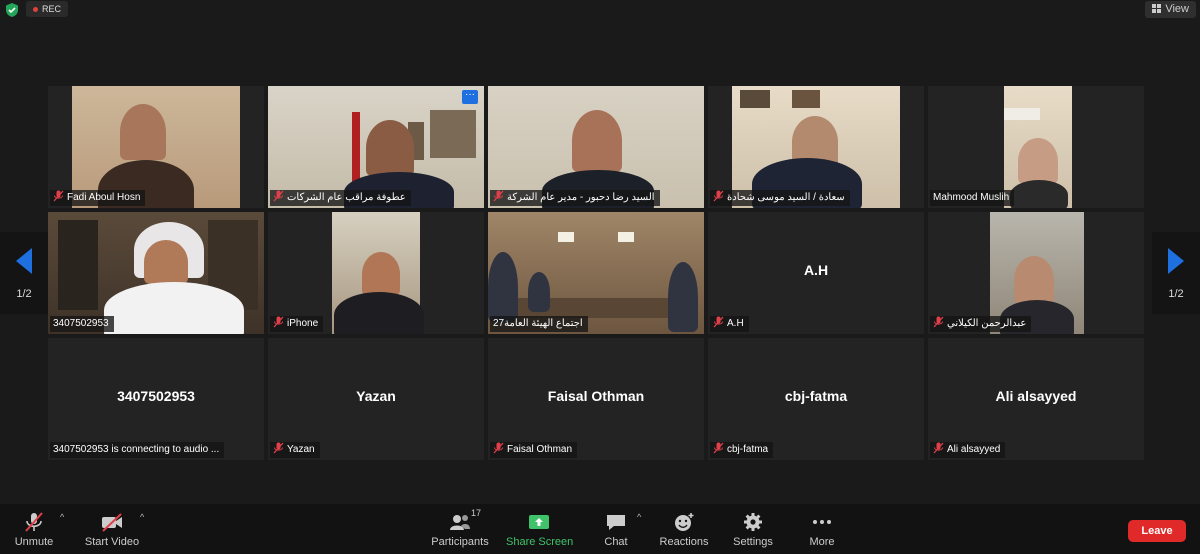 This screenshot has width=1200, height=554. I want to click on reactions-button: Reactions, so click(684, 529).